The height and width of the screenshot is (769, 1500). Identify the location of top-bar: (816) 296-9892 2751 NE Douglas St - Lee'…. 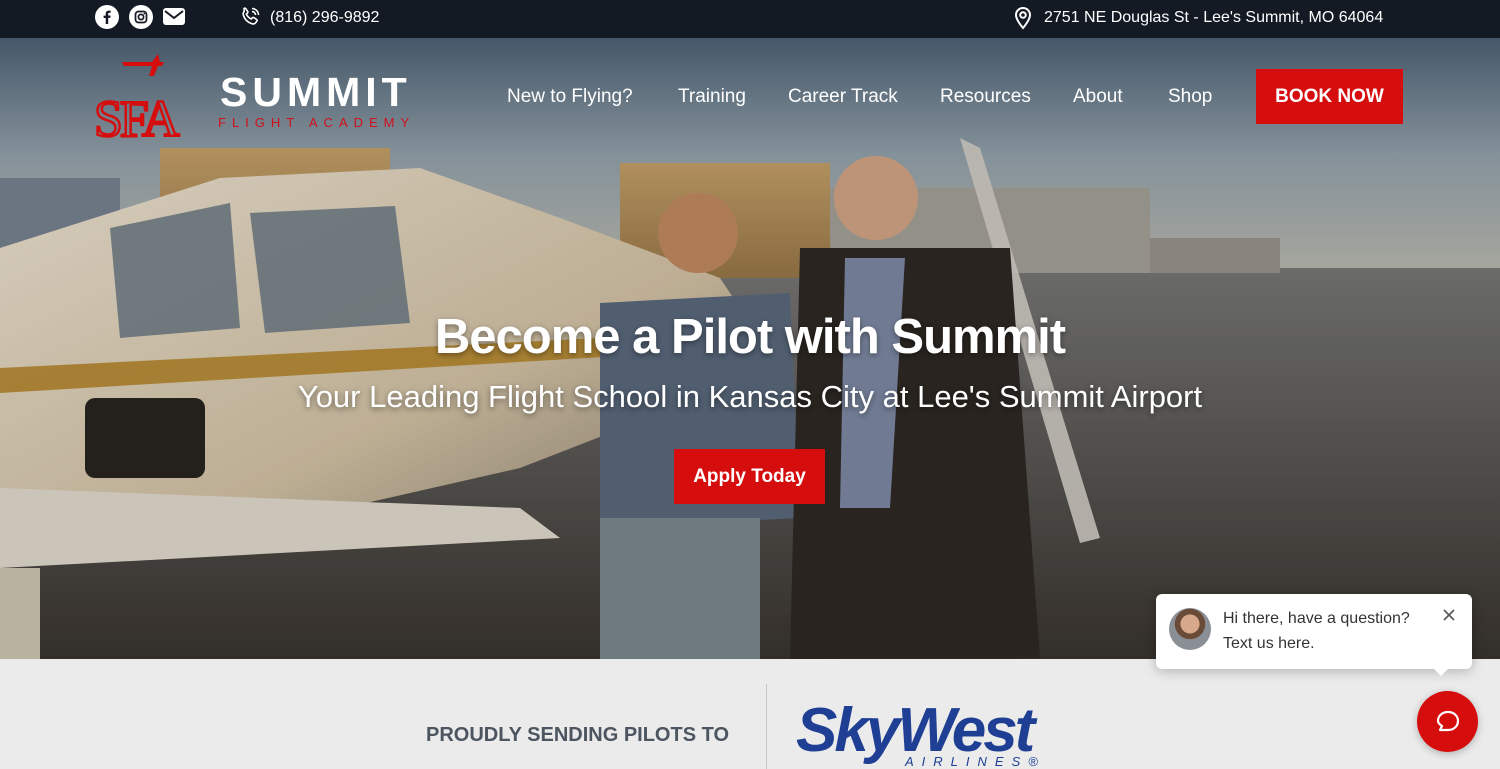
(750, 19).